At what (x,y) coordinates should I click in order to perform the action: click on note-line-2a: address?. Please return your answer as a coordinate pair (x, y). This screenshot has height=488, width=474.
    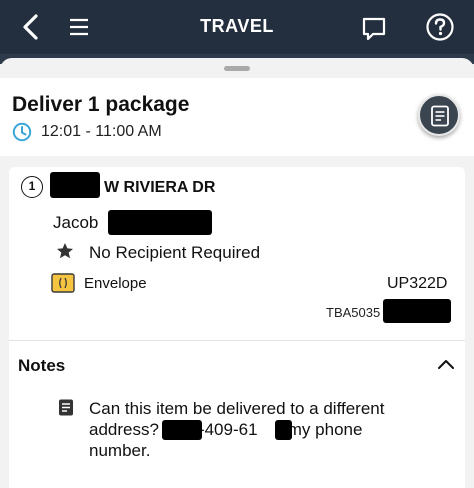
    Looking at the image, I should click on (124, 429).